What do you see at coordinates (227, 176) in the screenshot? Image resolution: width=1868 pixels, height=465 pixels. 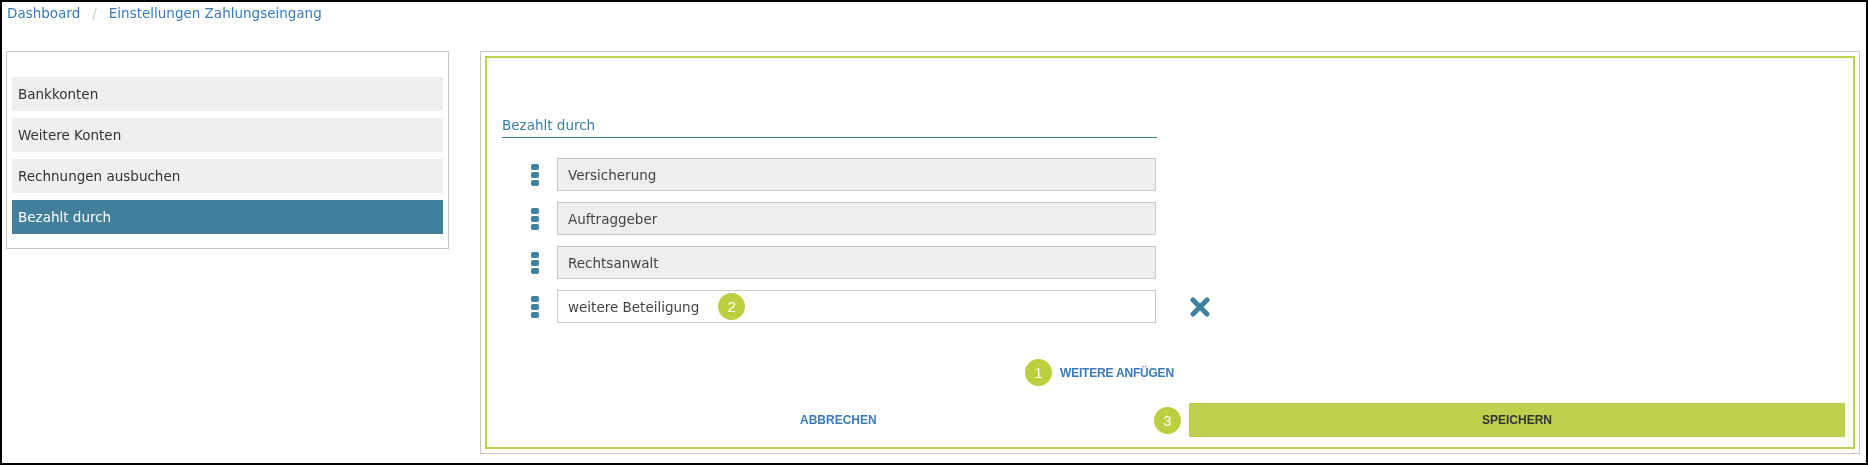 I see `sidebar-item: Rechnungen ausbuchen` at bounding box center [227, 176].